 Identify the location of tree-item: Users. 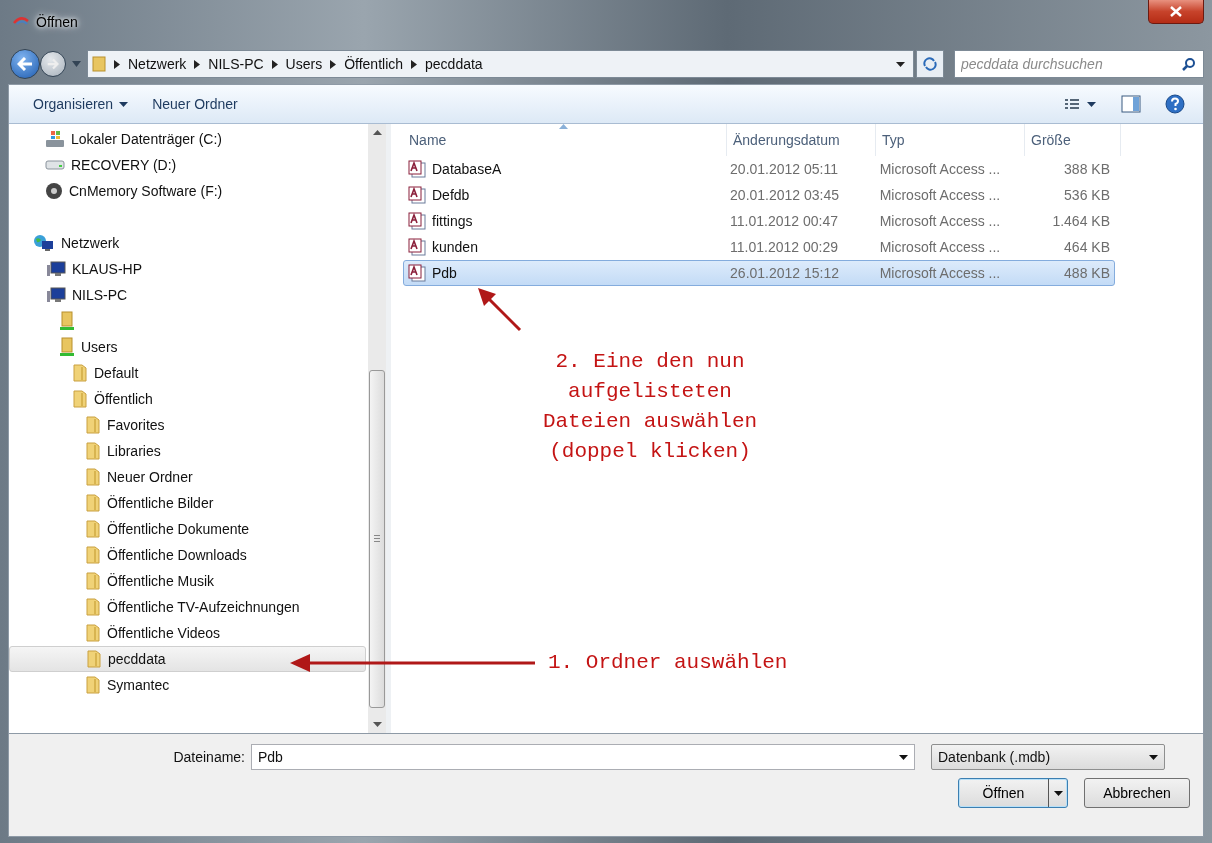
(187, 347).